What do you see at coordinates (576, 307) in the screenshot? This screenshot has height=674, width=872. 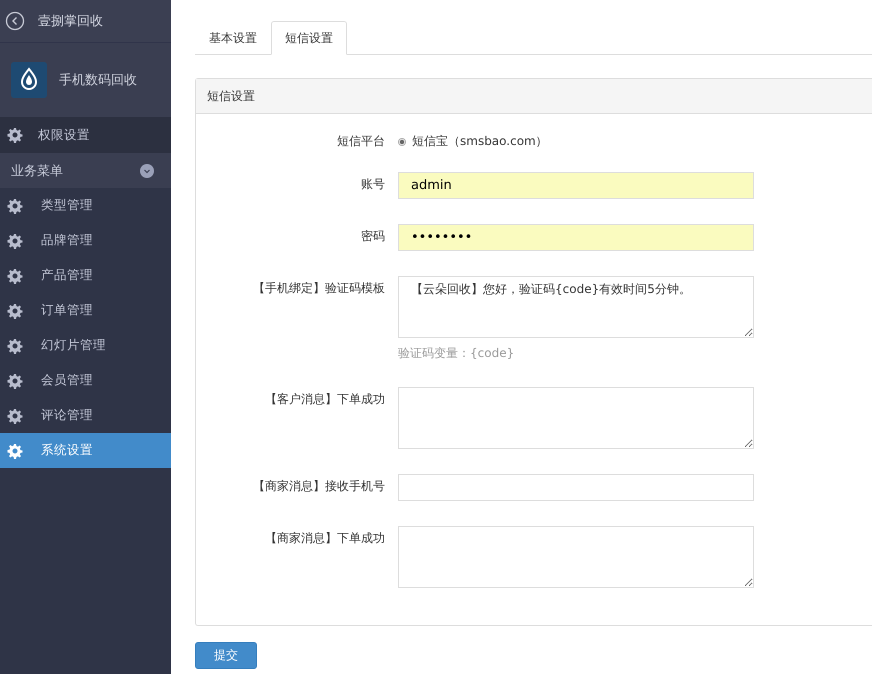 I see `text-area: 【云朵回收】您好，验证码{code}有效时间5分钟。` at bounding box center [576, 307].